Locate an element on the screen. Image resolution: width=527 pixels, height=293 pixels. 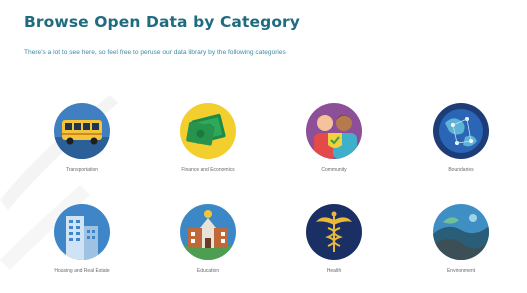
category-tile-environment: Environment is located at coordinates (461, 239).